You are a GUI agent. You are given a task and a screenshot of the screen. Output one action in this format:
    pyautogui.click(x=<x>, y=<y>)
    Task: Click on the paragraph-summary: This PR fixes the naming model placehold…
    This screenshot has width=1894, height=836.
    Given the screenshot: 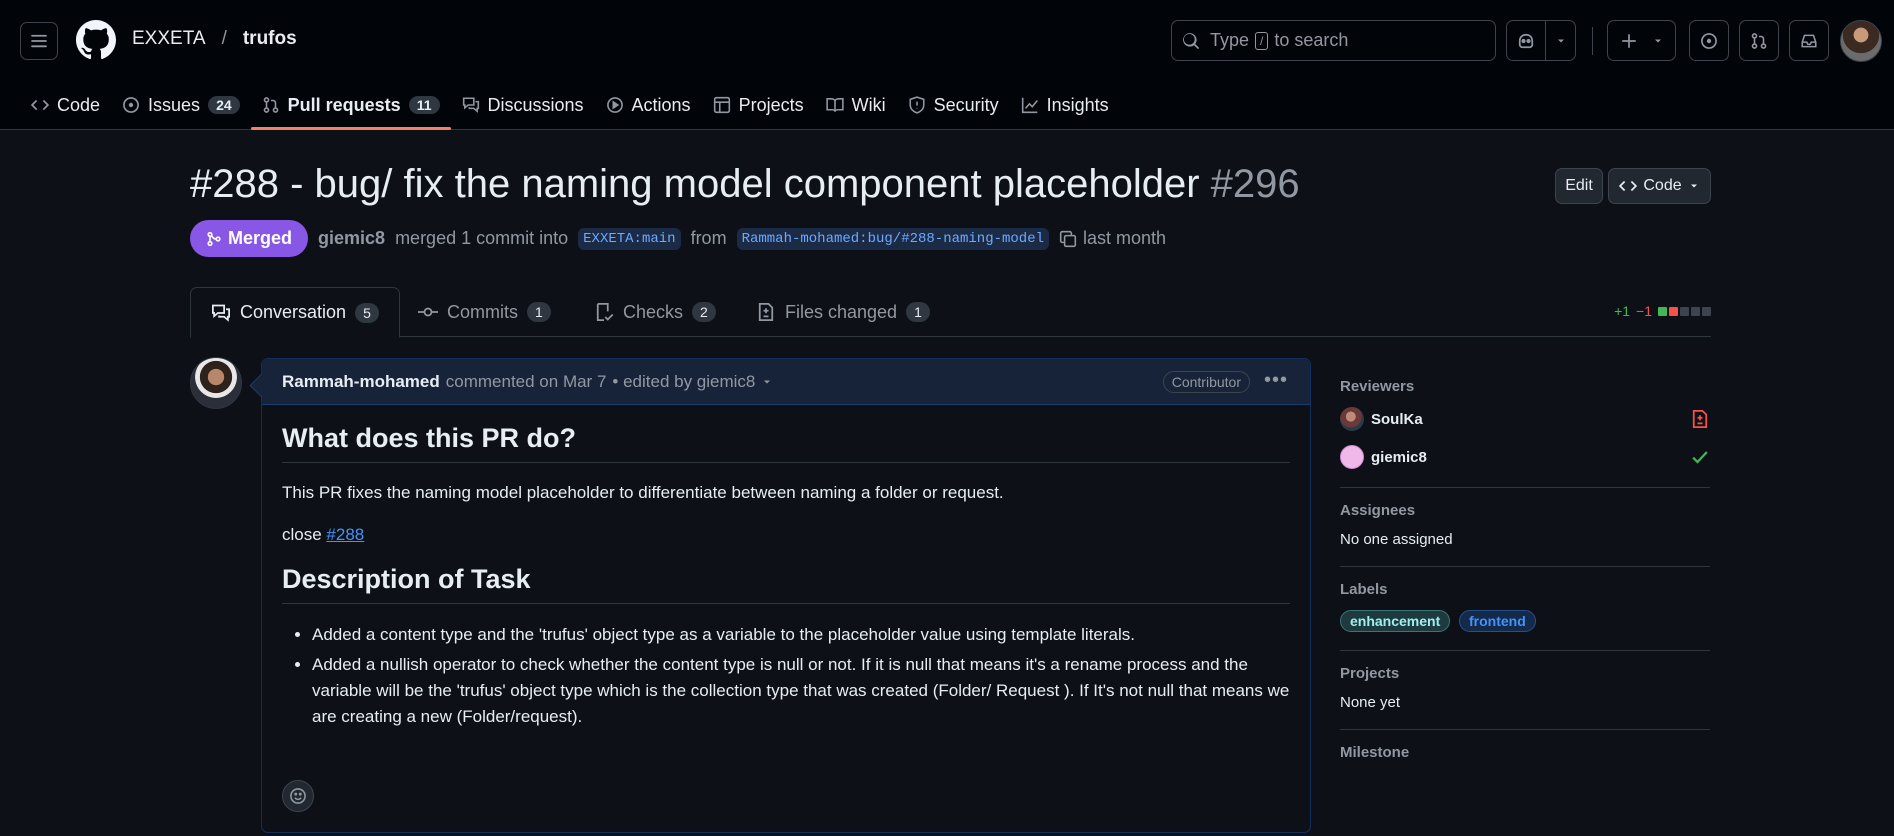 What is the action you would take?
    pyautogui.click(x=643, y=492)
    